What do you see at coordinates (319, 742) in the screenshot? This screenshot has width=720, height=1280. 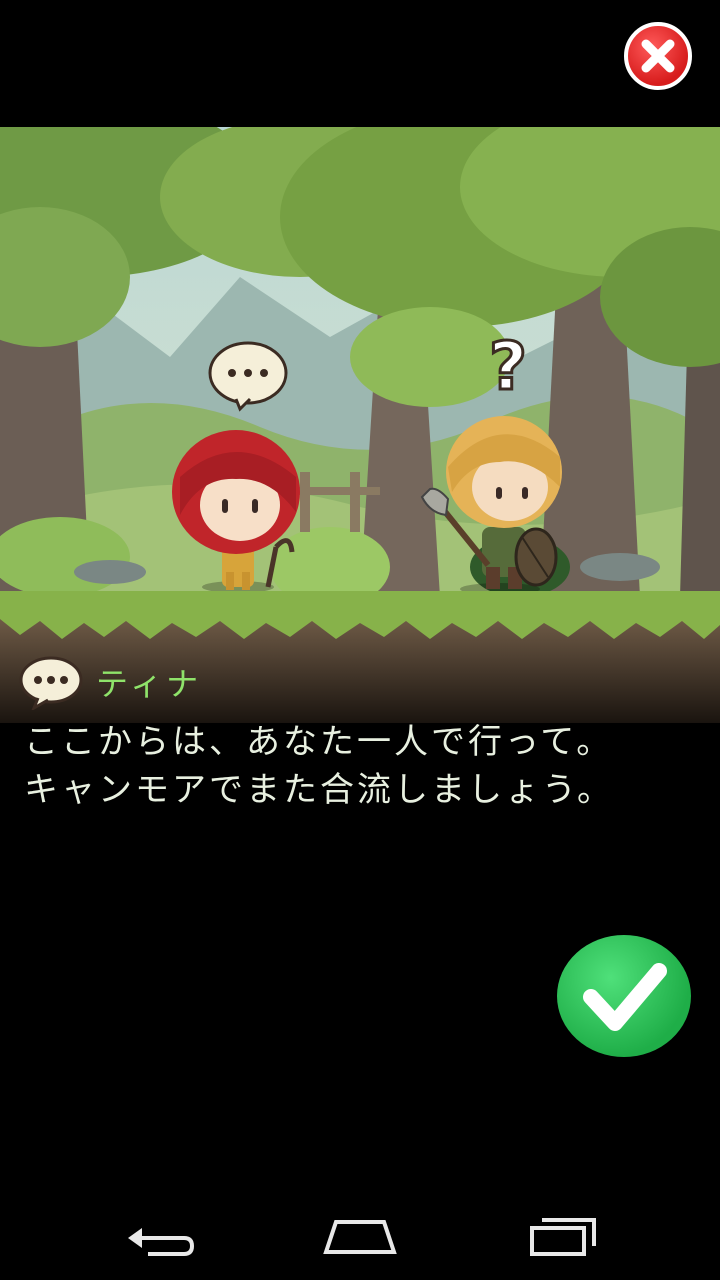 I see `dialogue-line: ここからは、あなた一人で行って。` at bounding box center [319, 742].